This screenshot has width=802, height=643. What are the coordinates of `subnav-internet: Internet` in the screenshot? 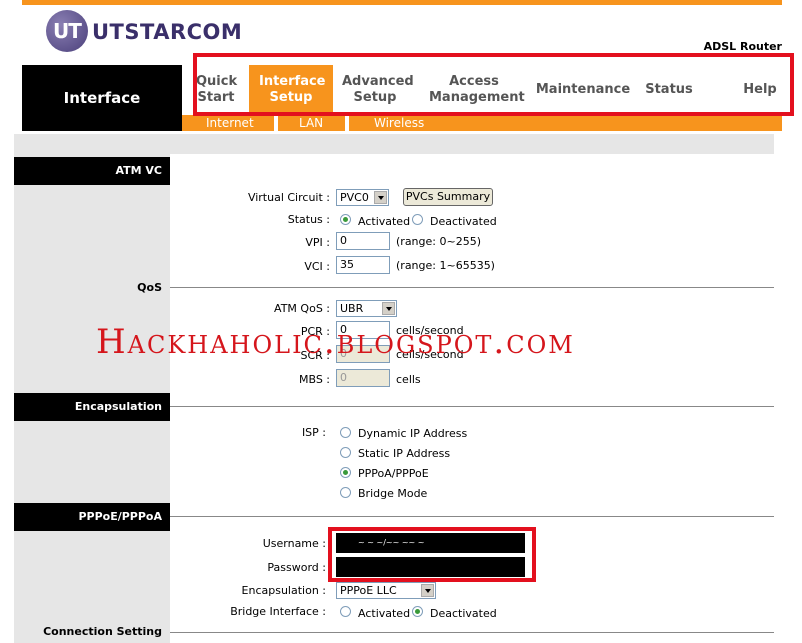 It's located at (230, 123).